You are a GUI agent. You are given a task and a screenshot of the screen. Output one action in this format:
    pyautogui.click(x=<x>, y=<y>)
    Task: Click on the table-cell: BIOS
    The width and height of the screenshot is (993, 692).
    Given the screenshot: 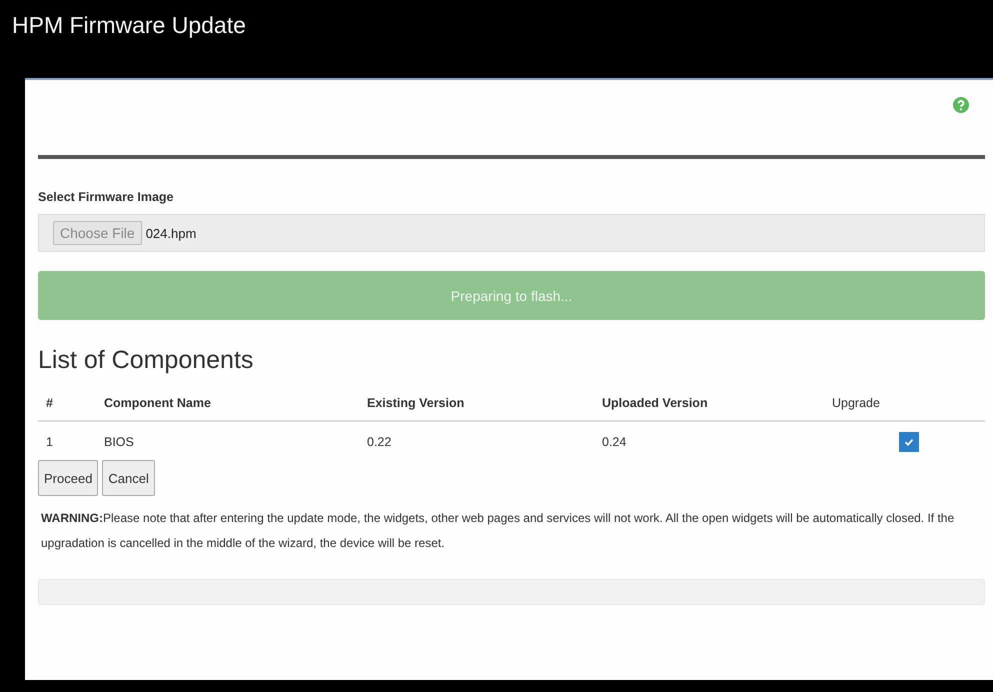 What is the action you would take?
    pyautogui.click(x=119, y=442)
    